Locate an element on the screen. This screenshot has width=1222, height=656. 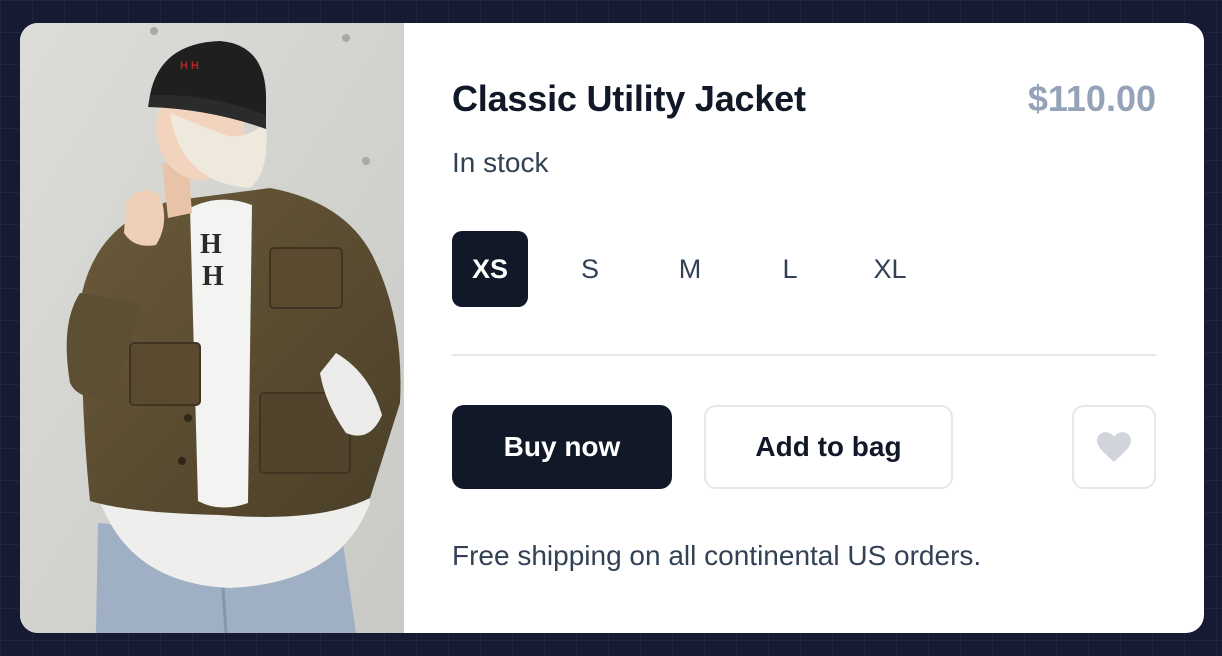
buy-now-button: Buy now is located at coordinates (562, 447).